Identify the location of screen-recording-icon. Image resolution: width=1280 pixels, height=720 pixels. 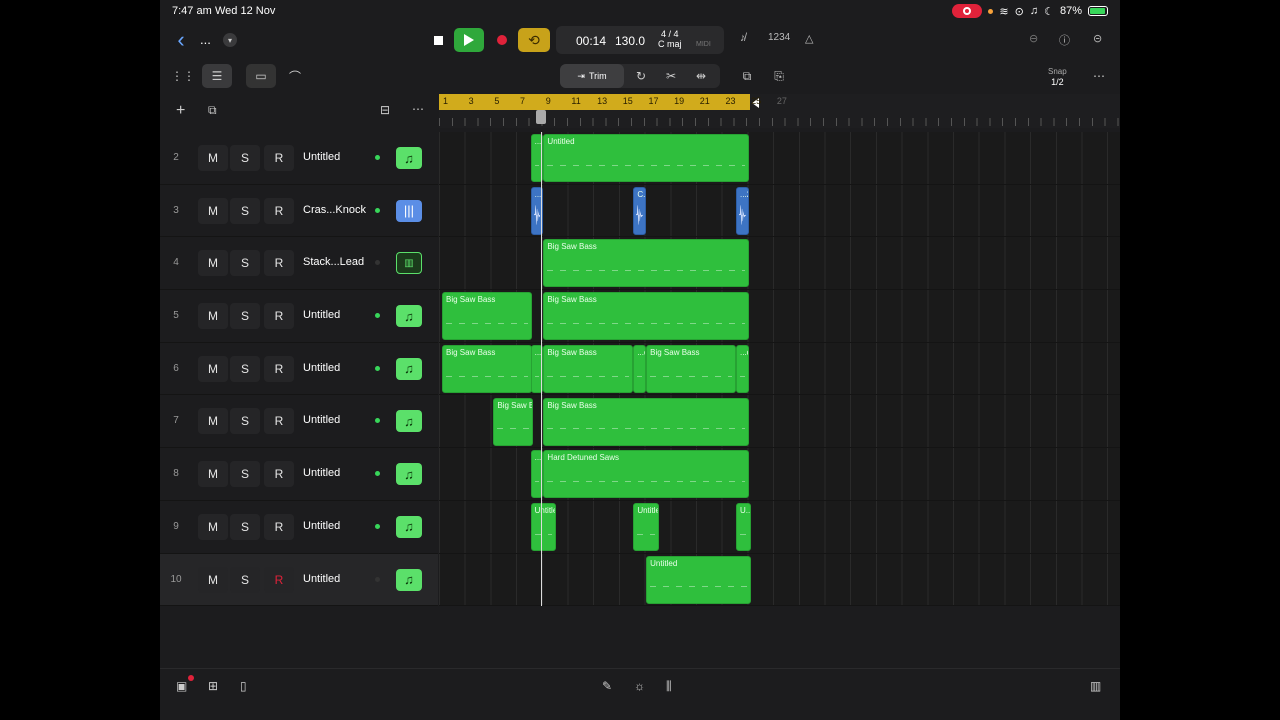
(967, 11).